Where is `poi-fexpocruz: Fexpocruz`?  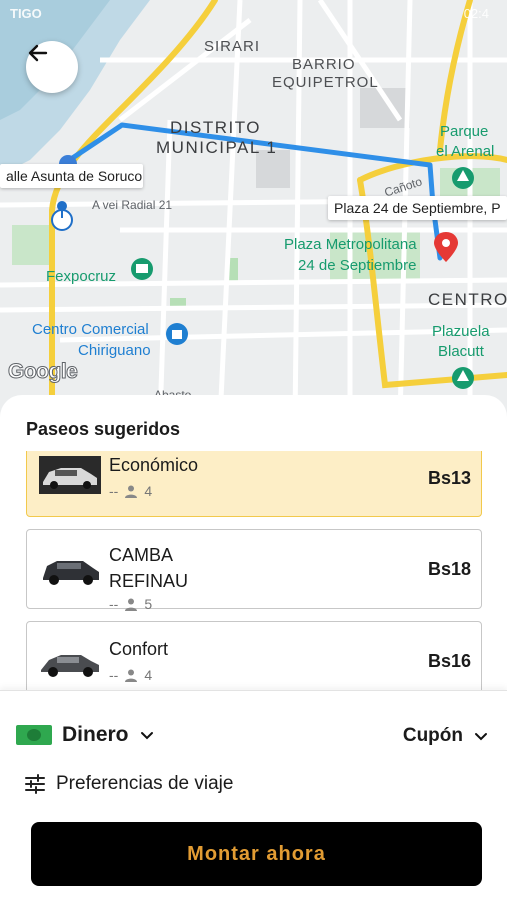 poi-fexpocruz: Fexpocruz is located at coordinates (81, 276).